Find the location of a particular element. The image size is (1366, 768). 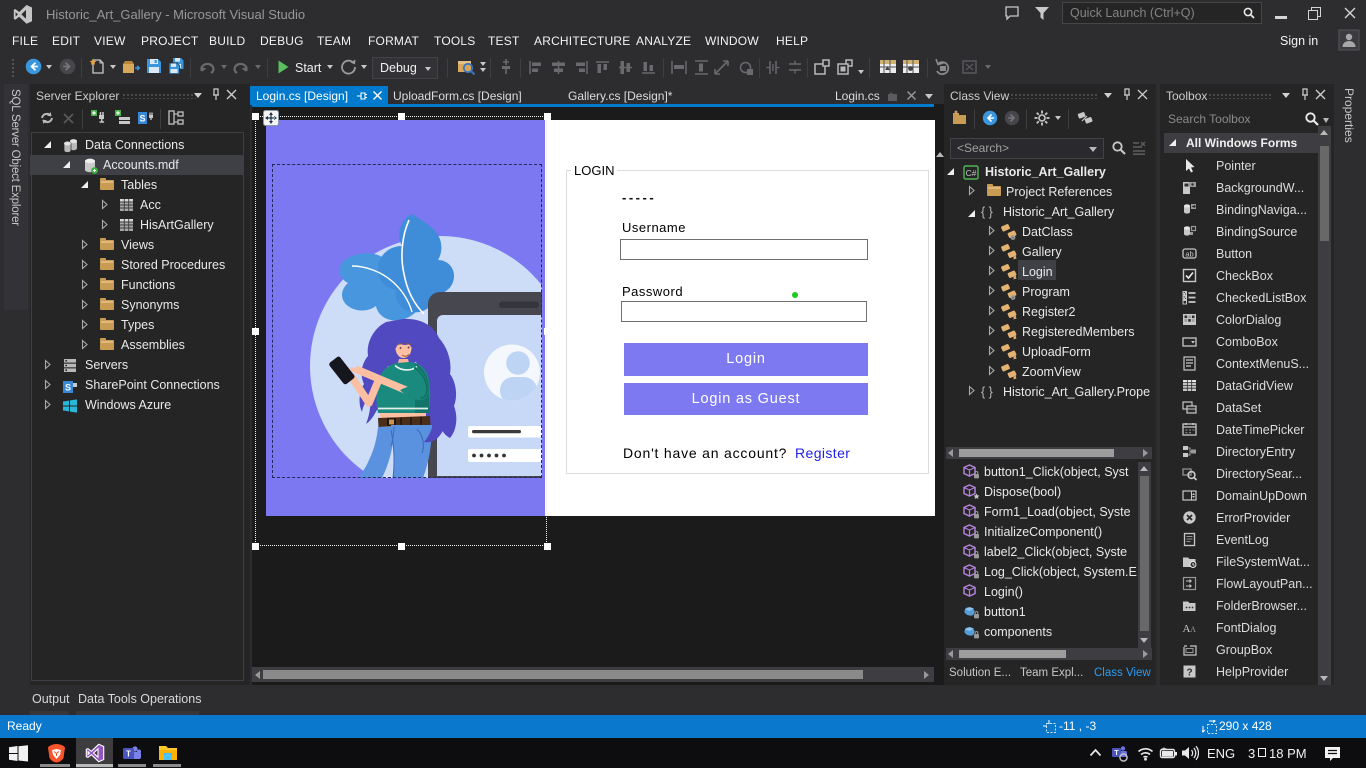

svg-text: ab is located at coordinates (1189, 254).